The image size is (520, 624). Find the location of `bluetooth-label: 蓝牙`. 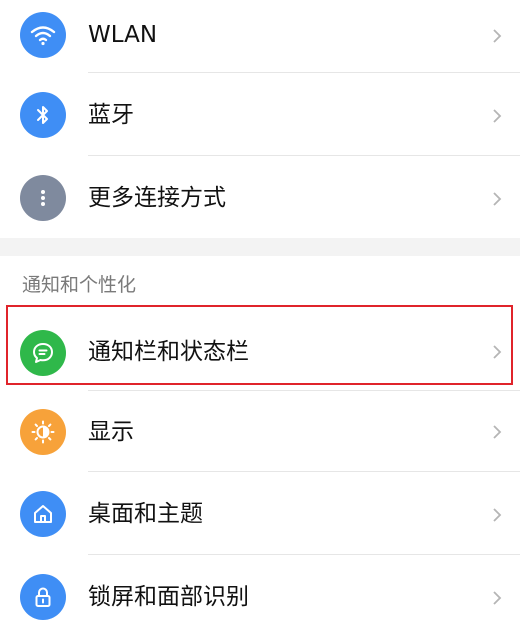

bluetooth-label: 蓝牙 is located at coordinates (111, 115).